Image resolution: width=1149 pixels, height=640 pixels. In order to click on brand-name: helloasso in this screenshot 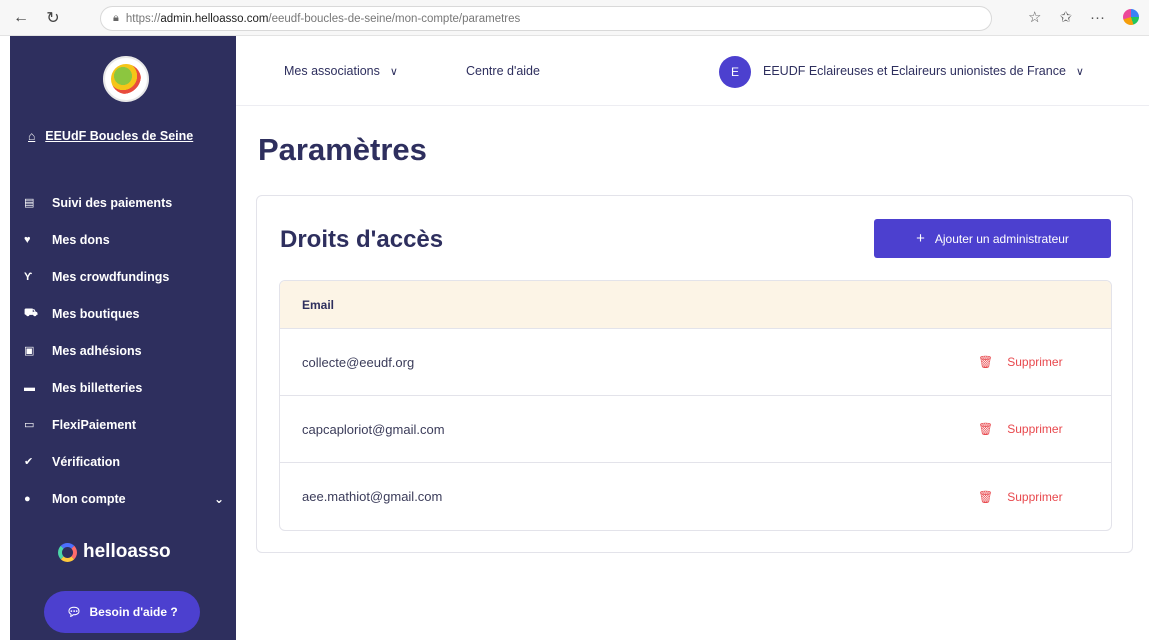, I will do `click(127, 551)`.